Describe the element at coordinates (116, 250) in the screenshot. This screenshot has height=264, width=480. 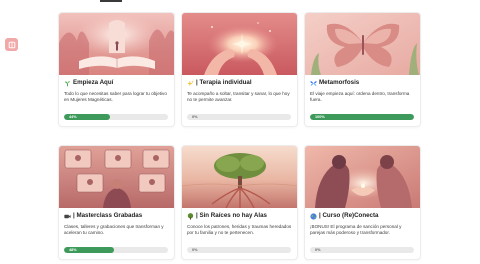
I see `progress-bar: 48%` at that location.